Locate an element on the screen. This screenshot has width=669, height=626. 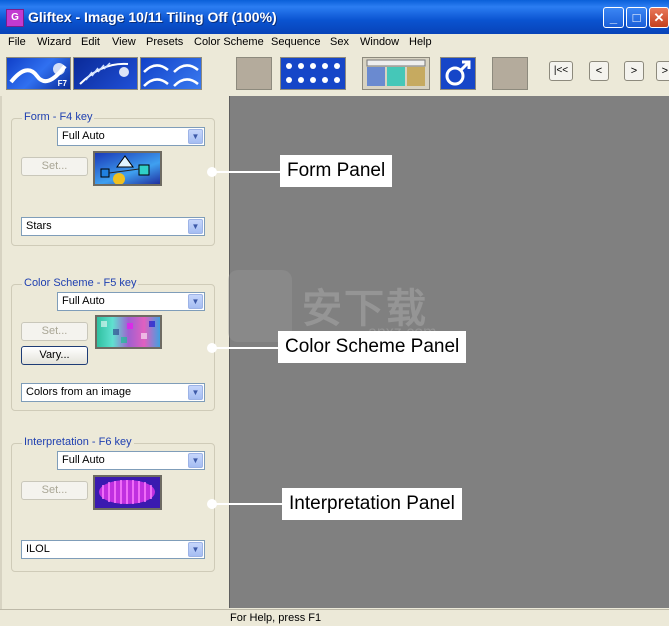
nav-next-button: > is located at coordinates (634, 71).